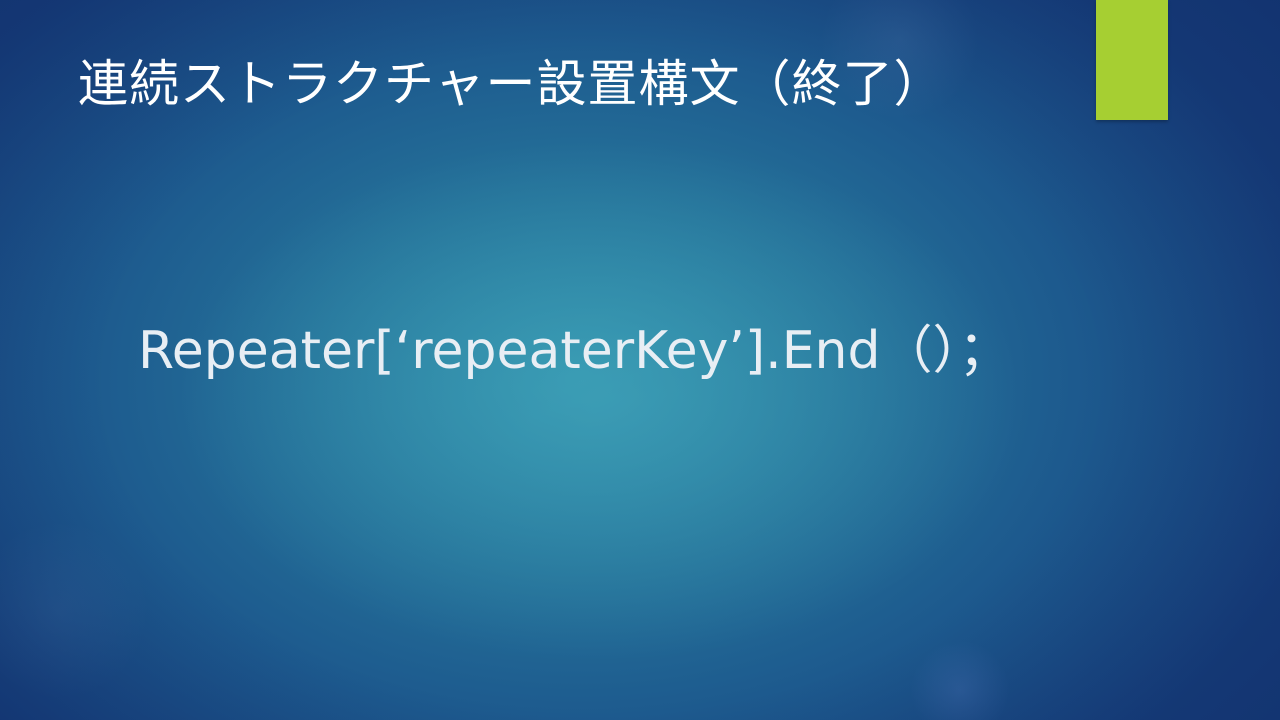 The width and height of the screenshot is (1280, 720). I want to click on accent-bar, so click(1132, 60).